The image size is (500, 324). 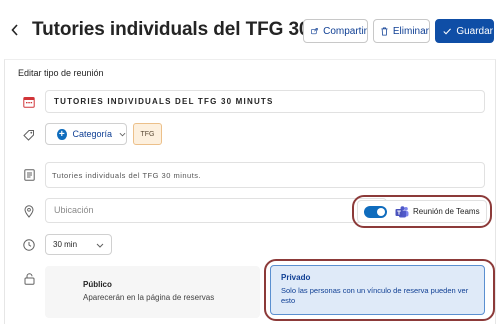 I want to click on teams-label: Reunión de Teams, so click(x=446, y=211).